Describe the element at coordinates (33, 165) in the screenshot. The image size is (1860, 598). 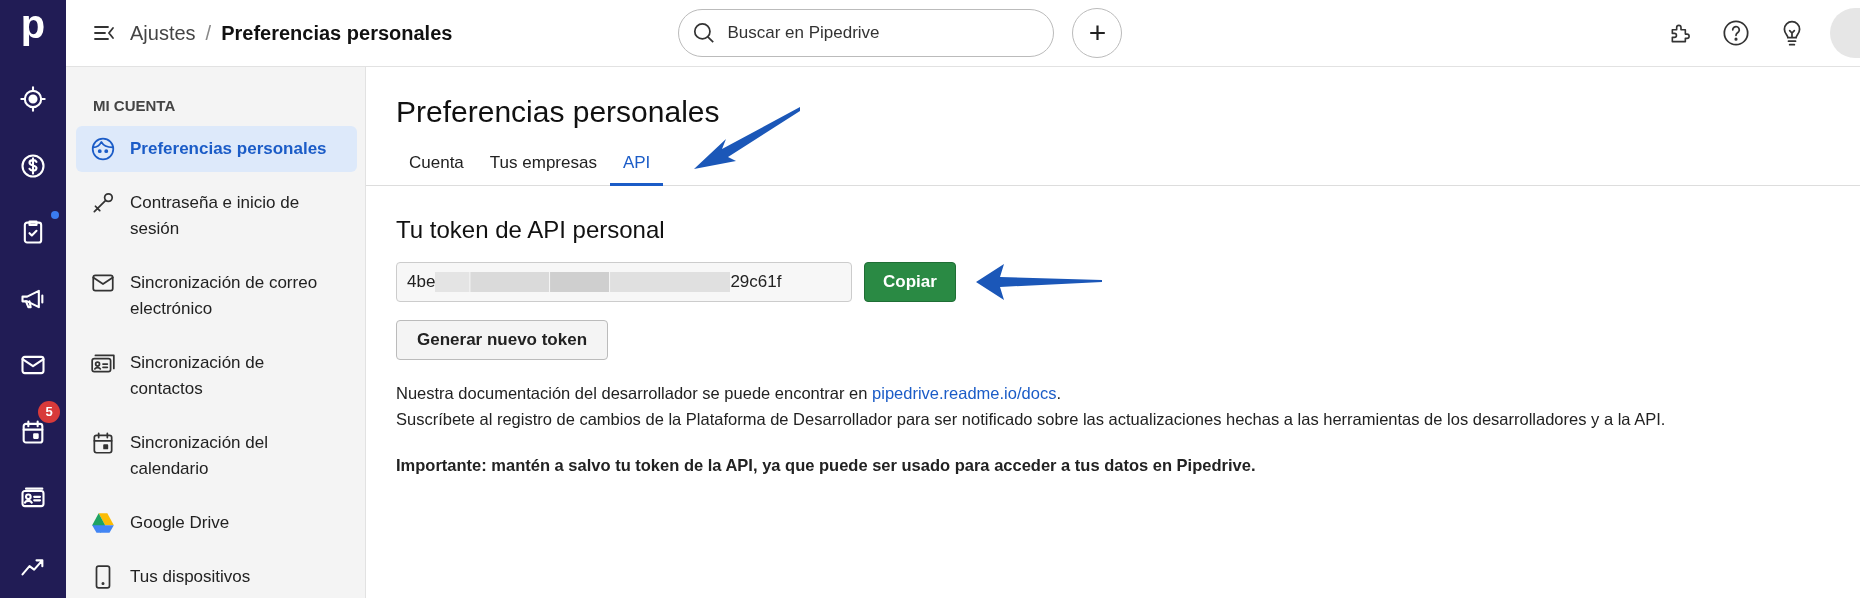
I see `dollar-icon` at that location.